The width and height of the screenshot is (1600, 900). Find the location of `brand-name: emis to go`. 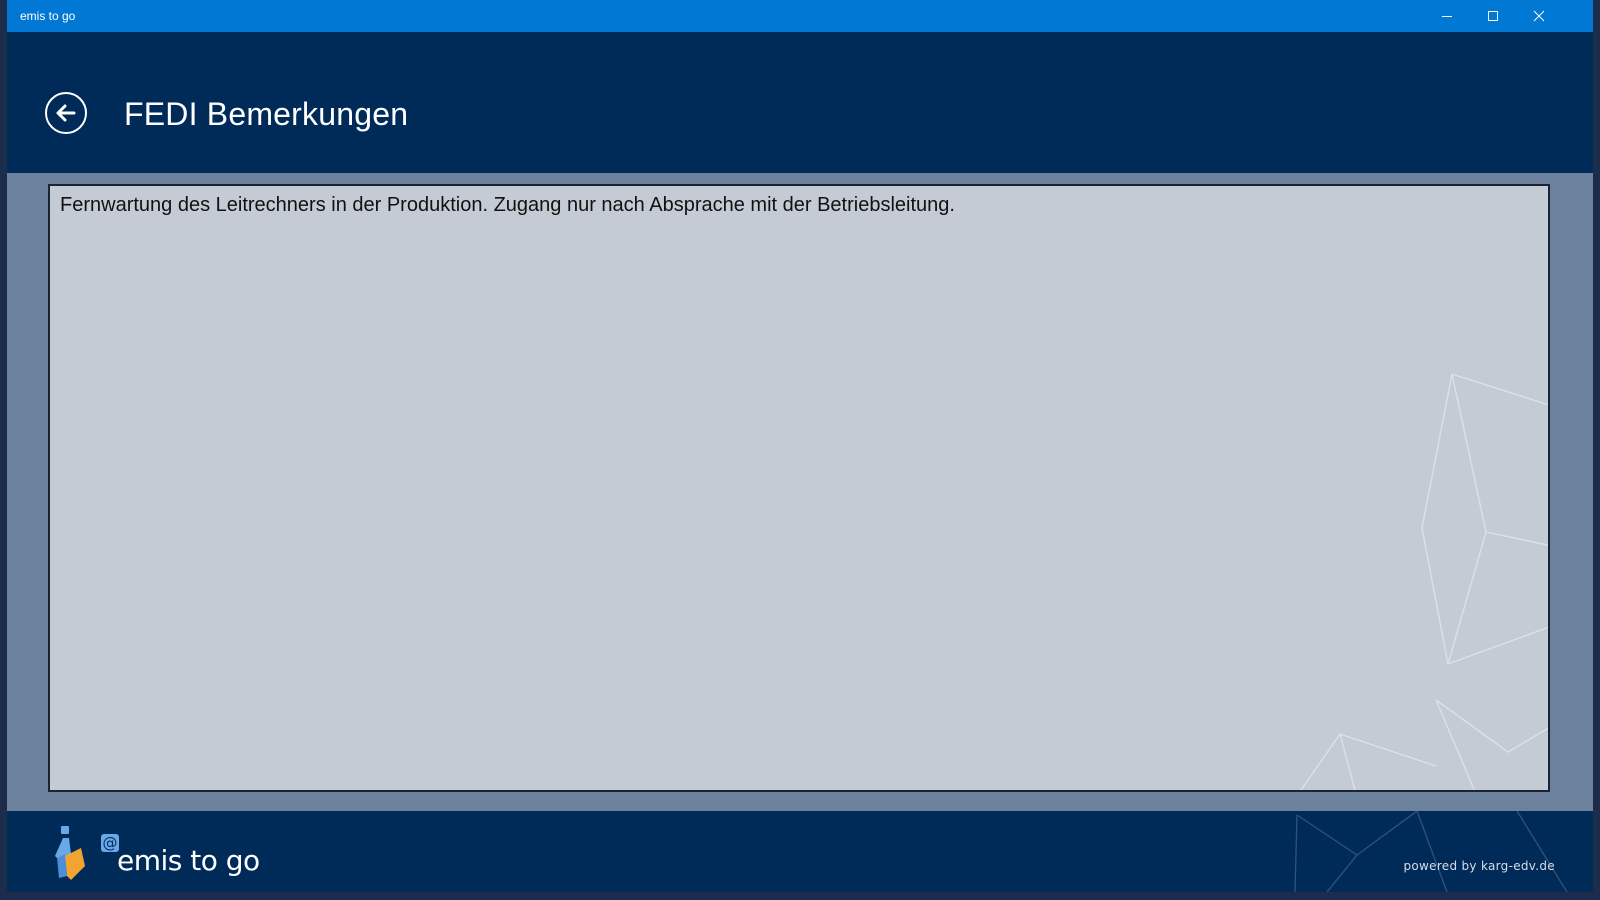

brand-name: emis to go is located at coordinates (188, 860).